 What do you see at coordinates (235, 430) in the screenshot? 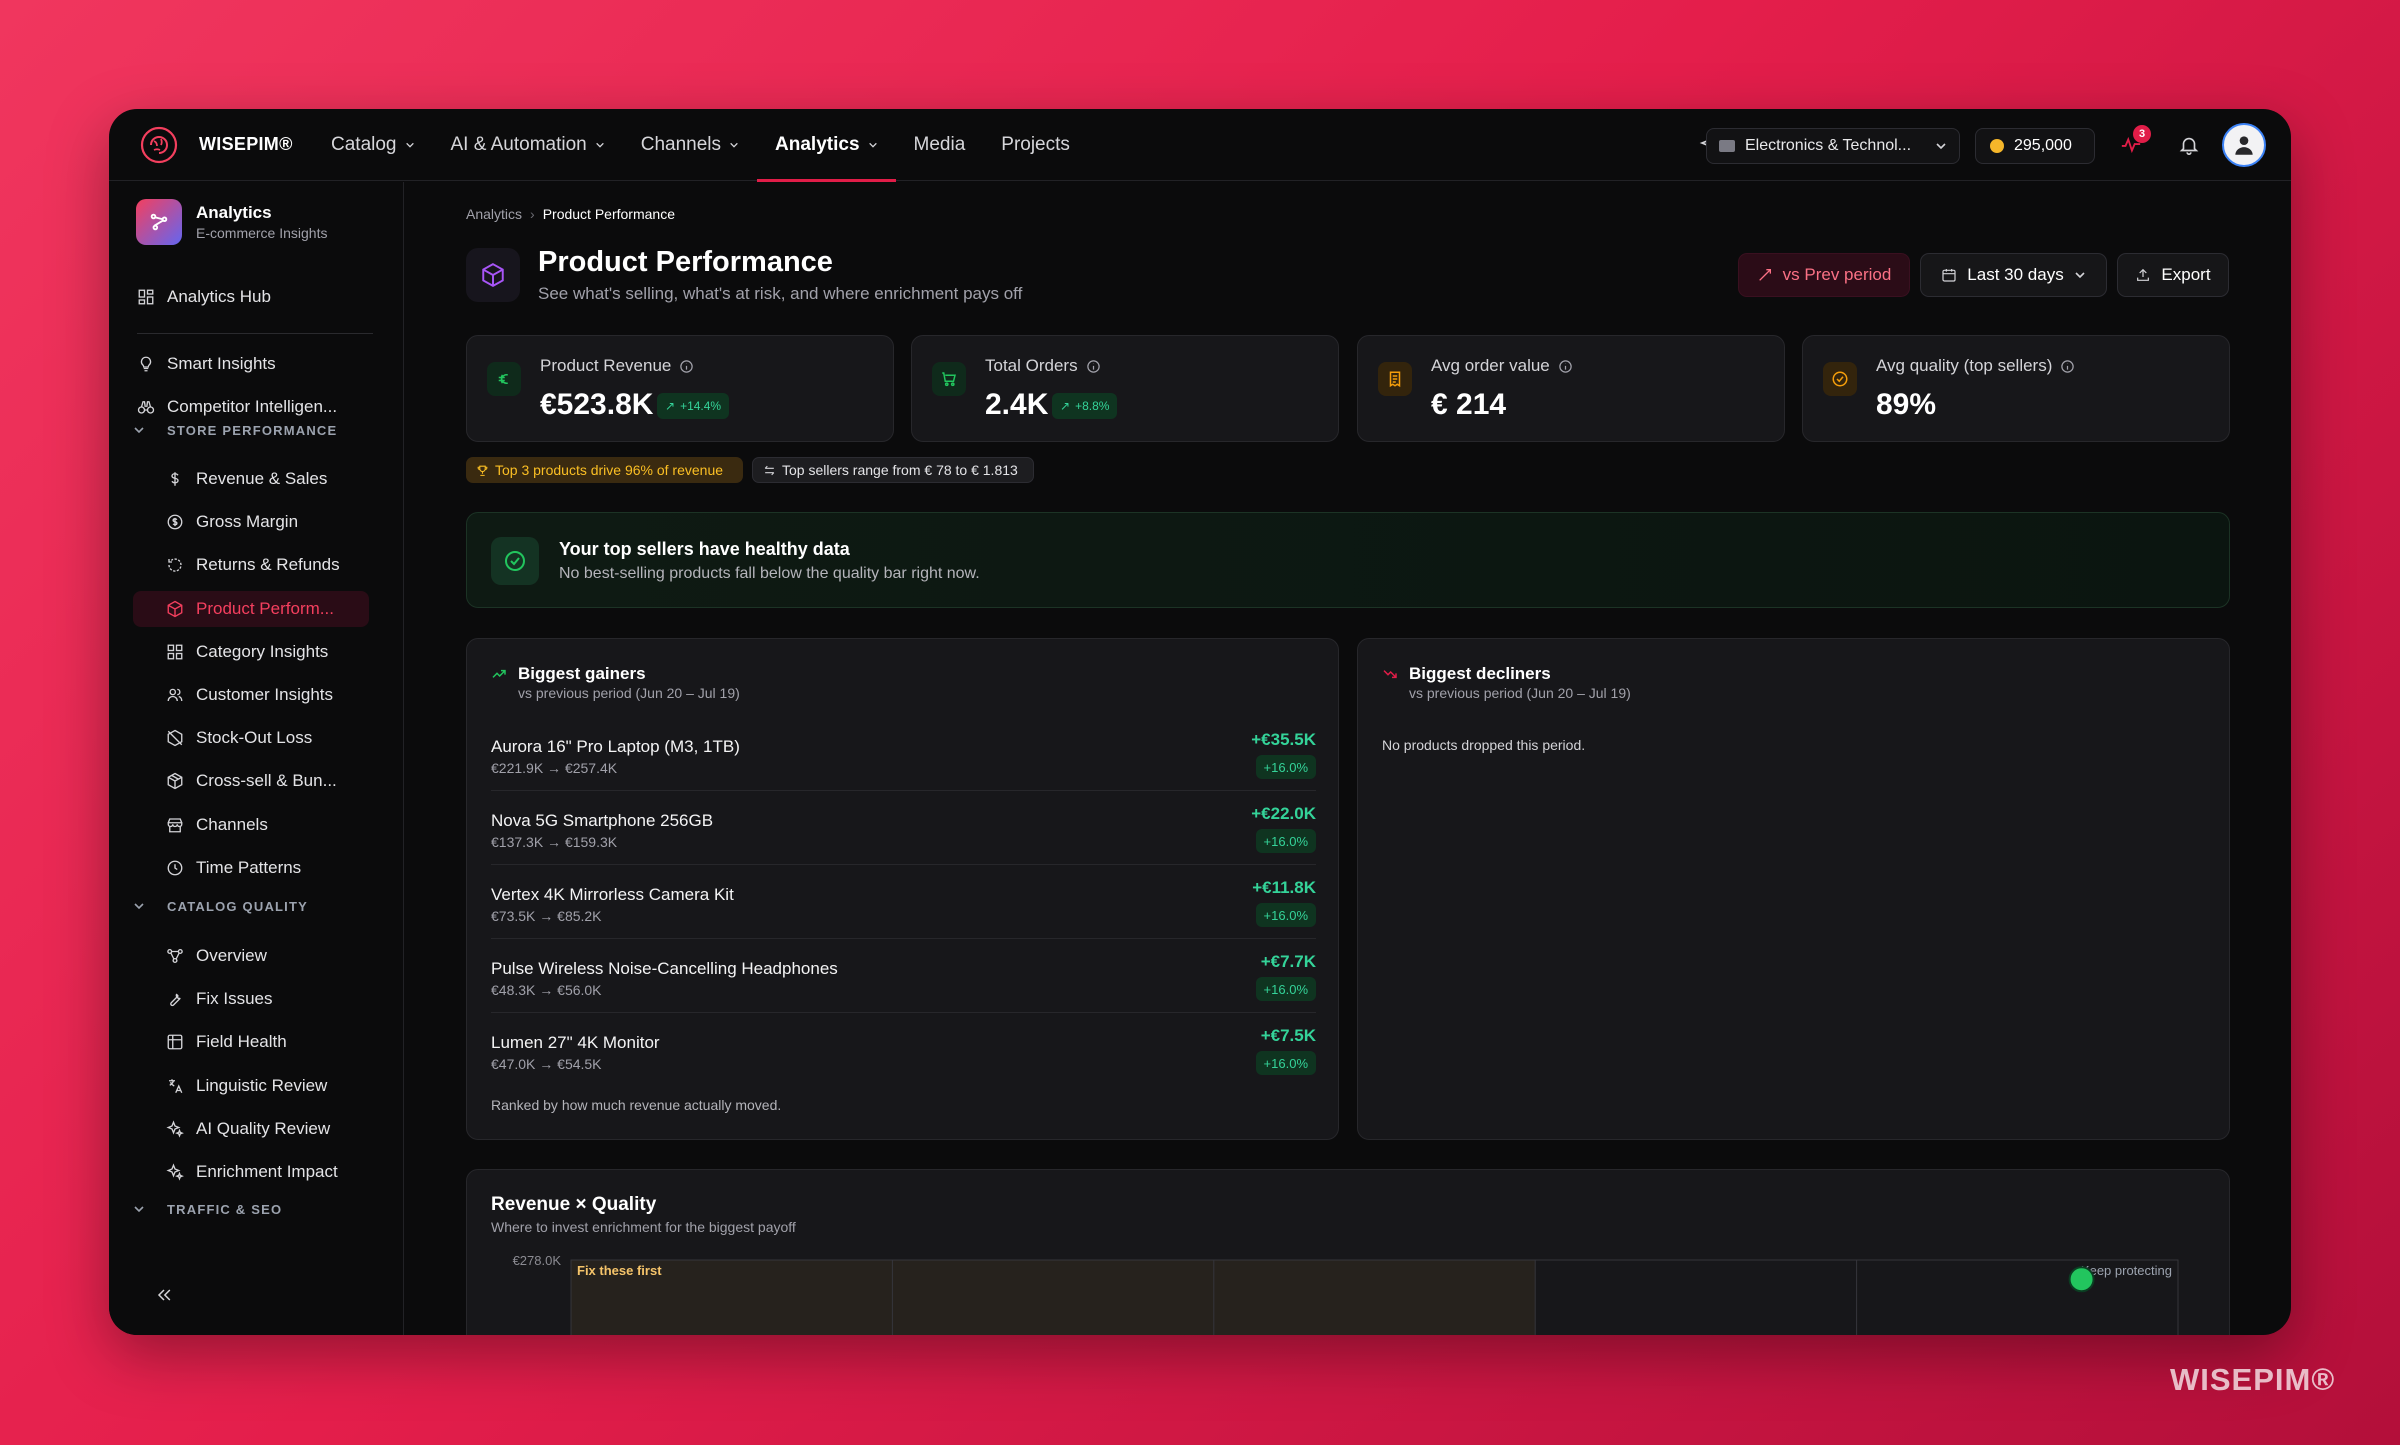
I see `sidebar-section-store-performance: STORE PERFORMANCE` at bounding box center [235, 430].